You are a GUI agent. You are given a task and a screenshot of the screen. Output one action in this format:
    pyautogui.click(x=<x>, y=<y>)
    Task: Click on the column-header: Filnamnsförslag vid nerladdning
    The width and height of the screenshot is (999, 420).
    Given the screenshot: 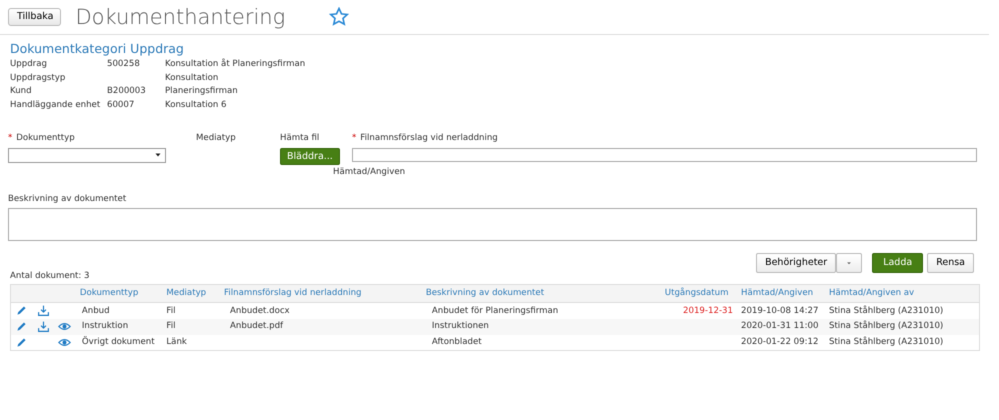 What is the action you would take?
    pyautogui.click(x=321, y=293)
    